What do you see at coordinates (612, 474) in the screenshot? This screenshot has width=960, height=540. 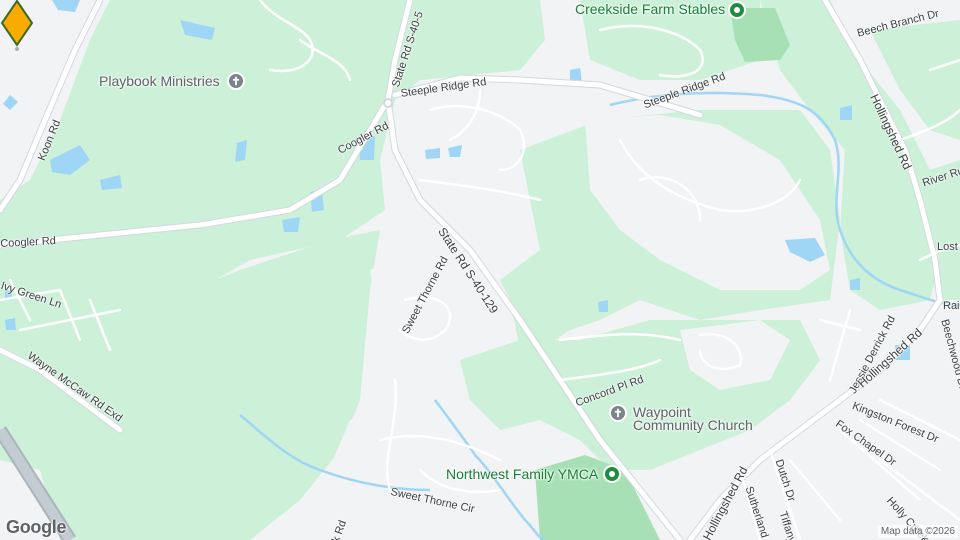 I see `ymca-pin-icon` at bounding box center [612, 474].